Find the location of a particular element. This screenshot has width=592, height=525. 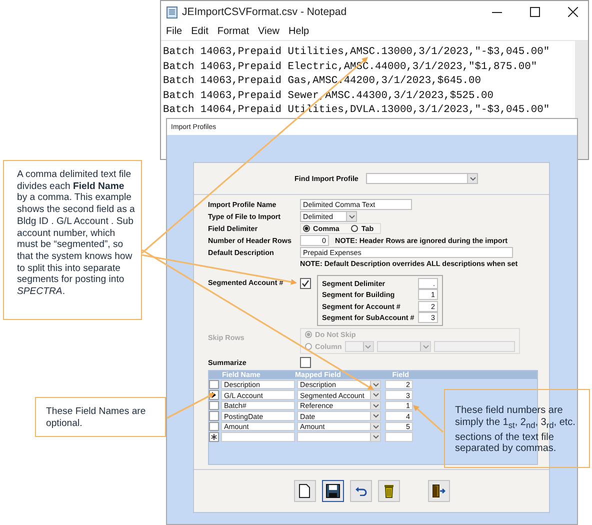

new-button is located at coordinates (305, 491).